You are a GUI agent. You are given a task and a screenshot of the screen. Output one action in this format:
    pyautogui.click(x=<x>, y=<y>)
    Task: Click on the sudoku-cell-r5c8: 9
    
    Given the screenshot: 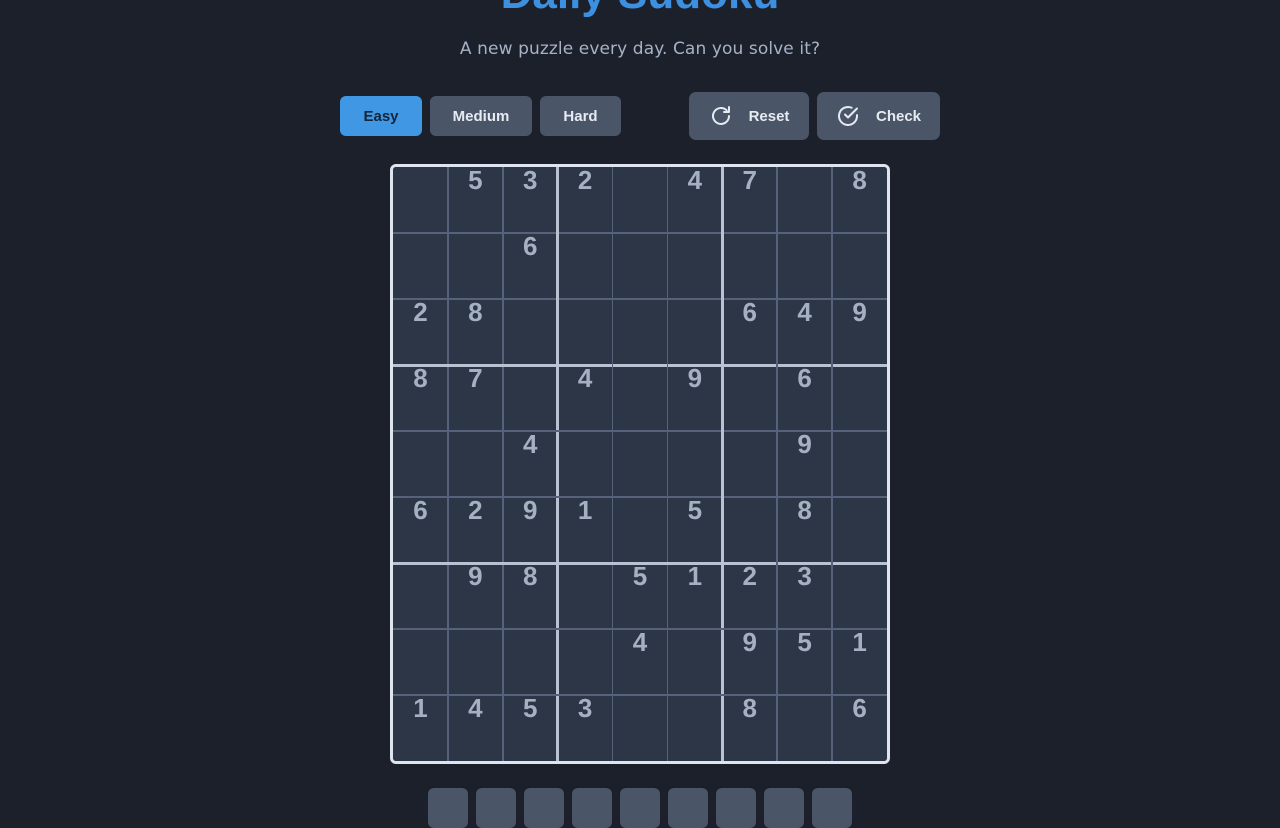 What is the action you would take?
    pyautogui.click(x=805, y=464)
    